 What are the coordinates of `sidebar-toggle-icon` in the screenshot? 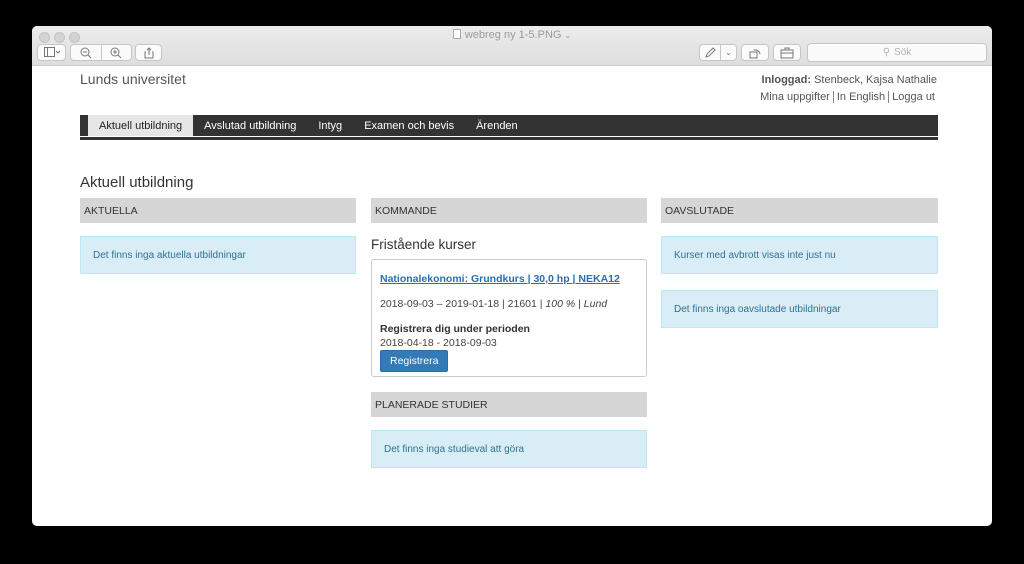 It's located at (51, 52).